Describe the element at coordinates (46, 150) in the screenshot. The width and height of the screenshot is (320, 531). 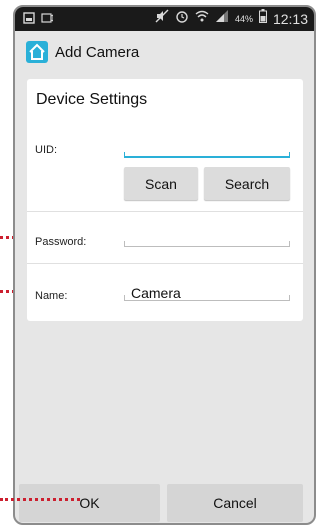
I see `uid-label: UID:` at that location.